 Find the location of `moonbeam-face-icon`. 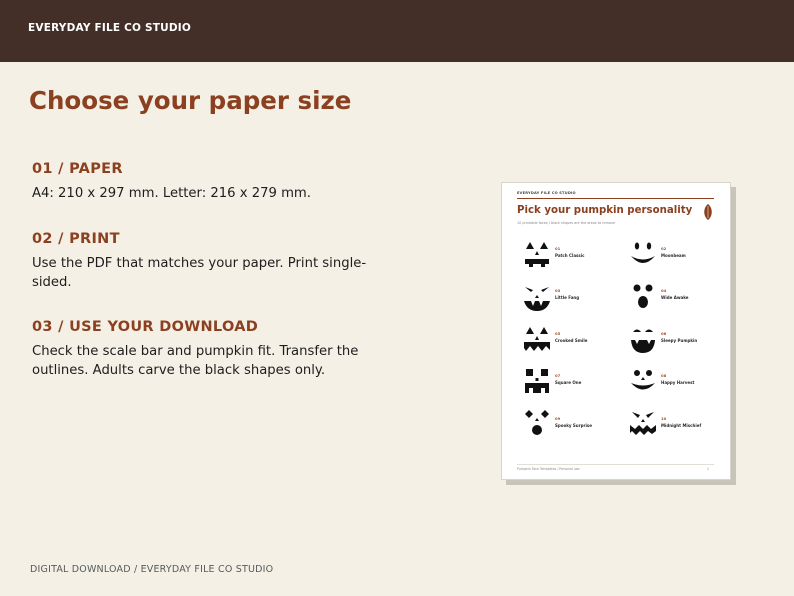

moonbeam-face-icon is located at coordinates (643, 252).